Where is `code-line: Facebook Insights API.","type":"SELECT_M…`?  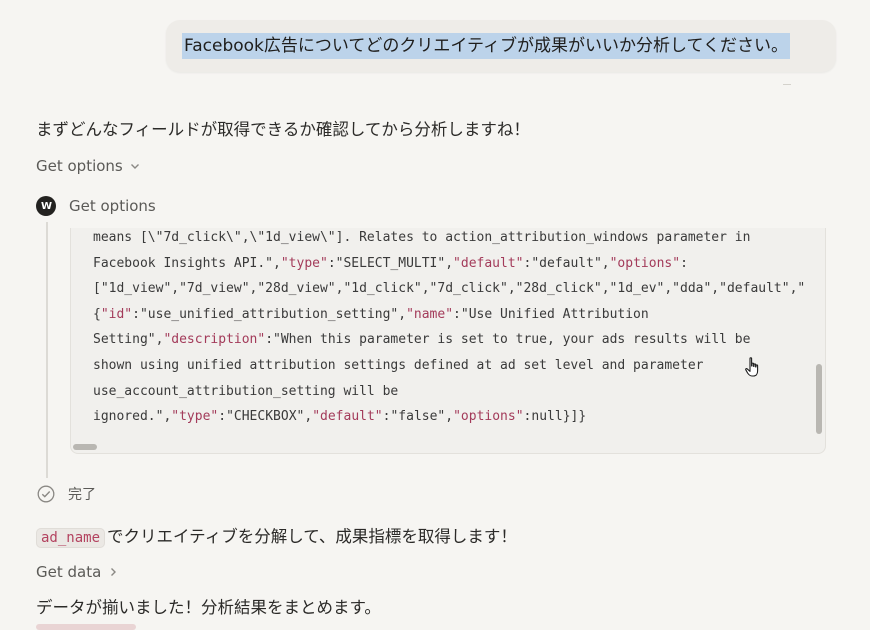
code-line: Facebook Insights API.","type":"SELECT_M… is located at coordinates (449, 264).